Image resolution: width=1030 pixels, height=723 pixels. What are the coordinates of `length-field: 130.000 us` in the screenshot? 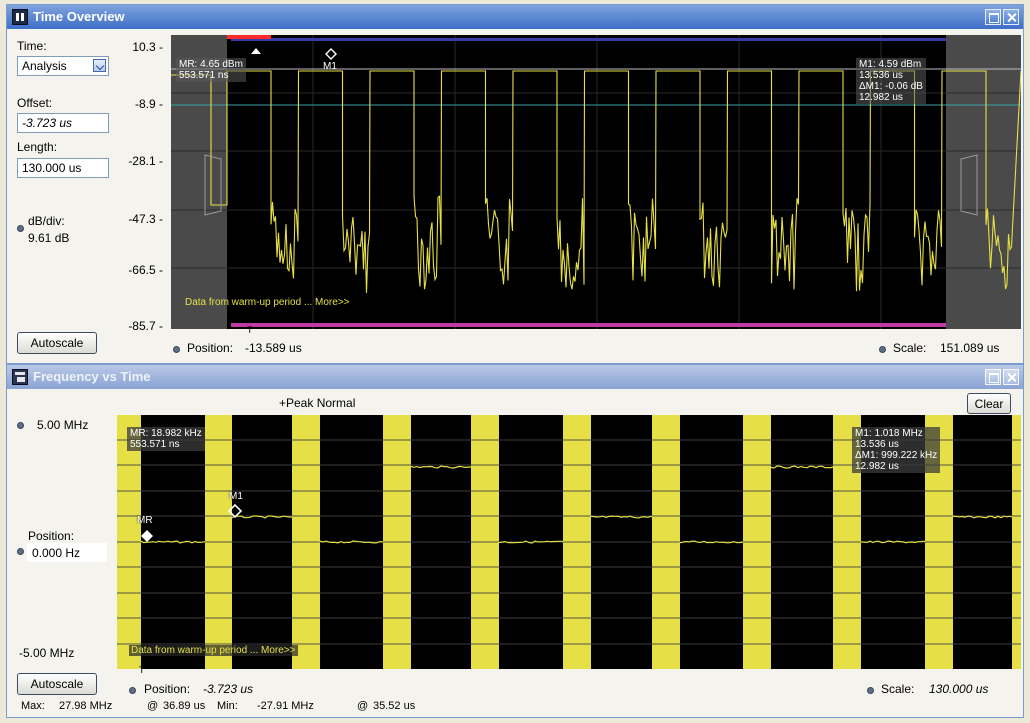 It's located at (63, 168).